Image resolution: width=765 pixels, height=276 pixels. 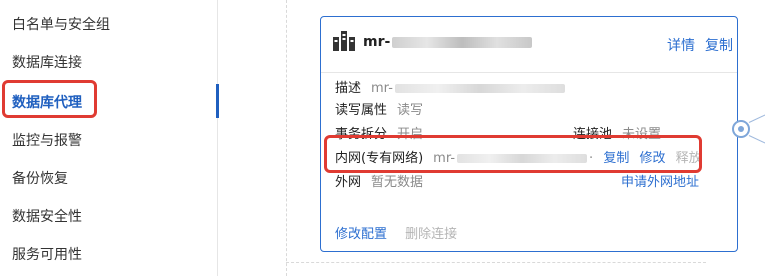 I want to click on rw-attr-label: 读写属性, so click(x=361, y=110).